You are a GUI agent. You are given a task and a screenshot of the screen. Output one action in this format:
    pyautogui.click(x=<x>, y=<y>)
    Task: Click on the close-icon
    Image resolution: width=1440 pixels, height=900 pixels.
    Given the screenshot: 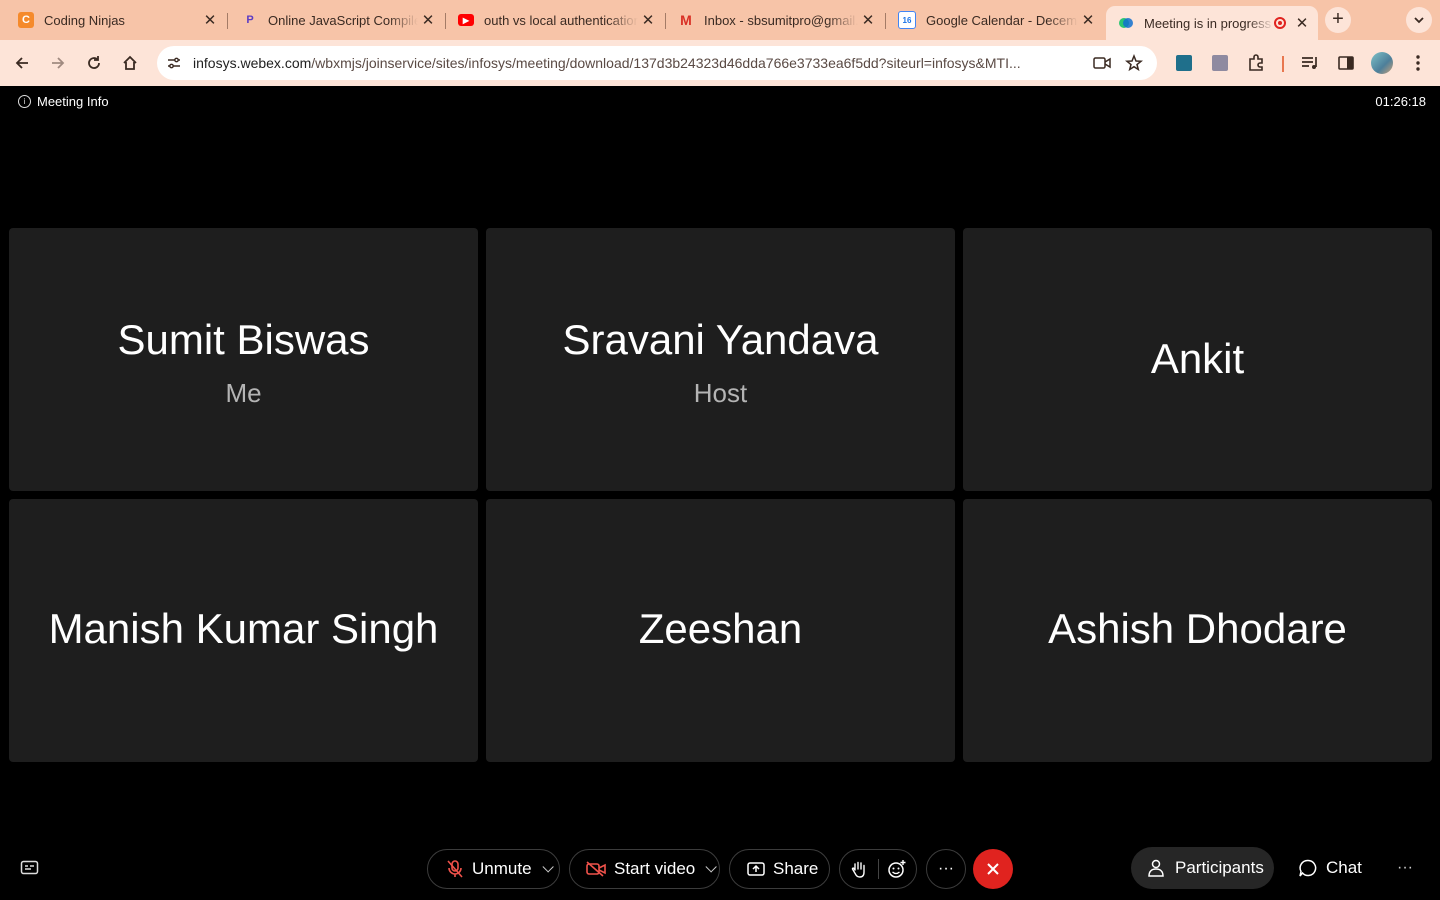 What is the action you would take?
    pyautogui.click(x=993, y=869)
    